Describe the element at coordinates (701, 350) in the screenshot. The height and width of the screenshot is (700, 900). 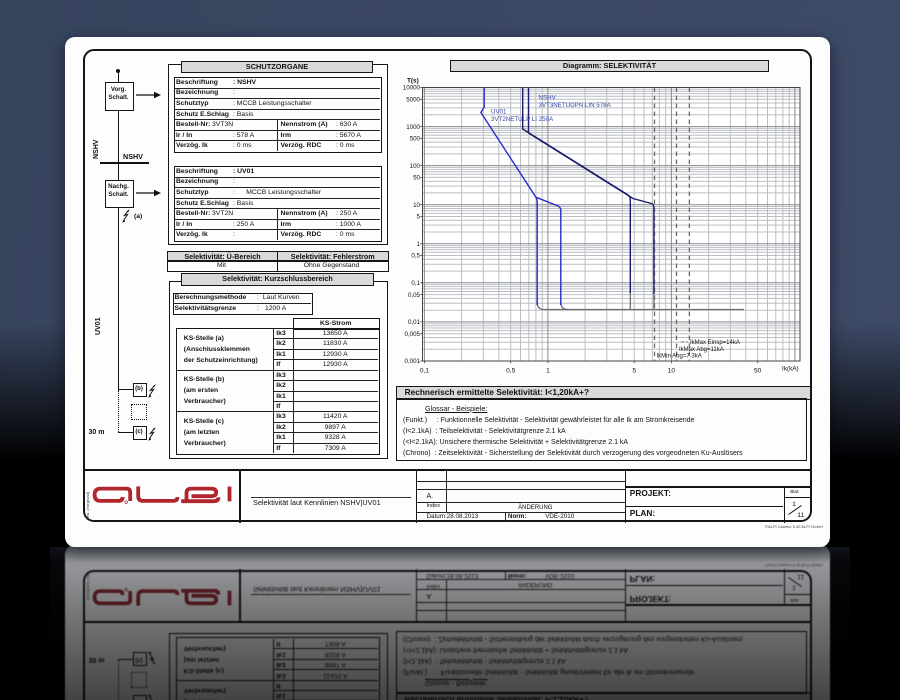
I see `svg-text: IkMax Abg=11kA` at that location.